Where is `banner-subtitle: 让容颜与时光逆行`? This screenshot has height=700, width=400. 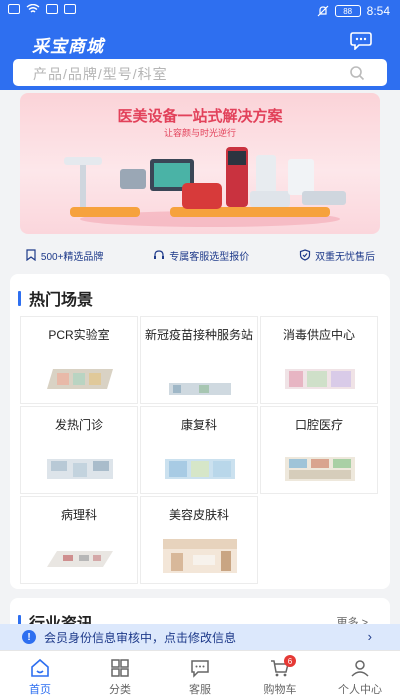
banner-subtitle: 让容颜与时光逆行 is located at coordinates (199, 133).